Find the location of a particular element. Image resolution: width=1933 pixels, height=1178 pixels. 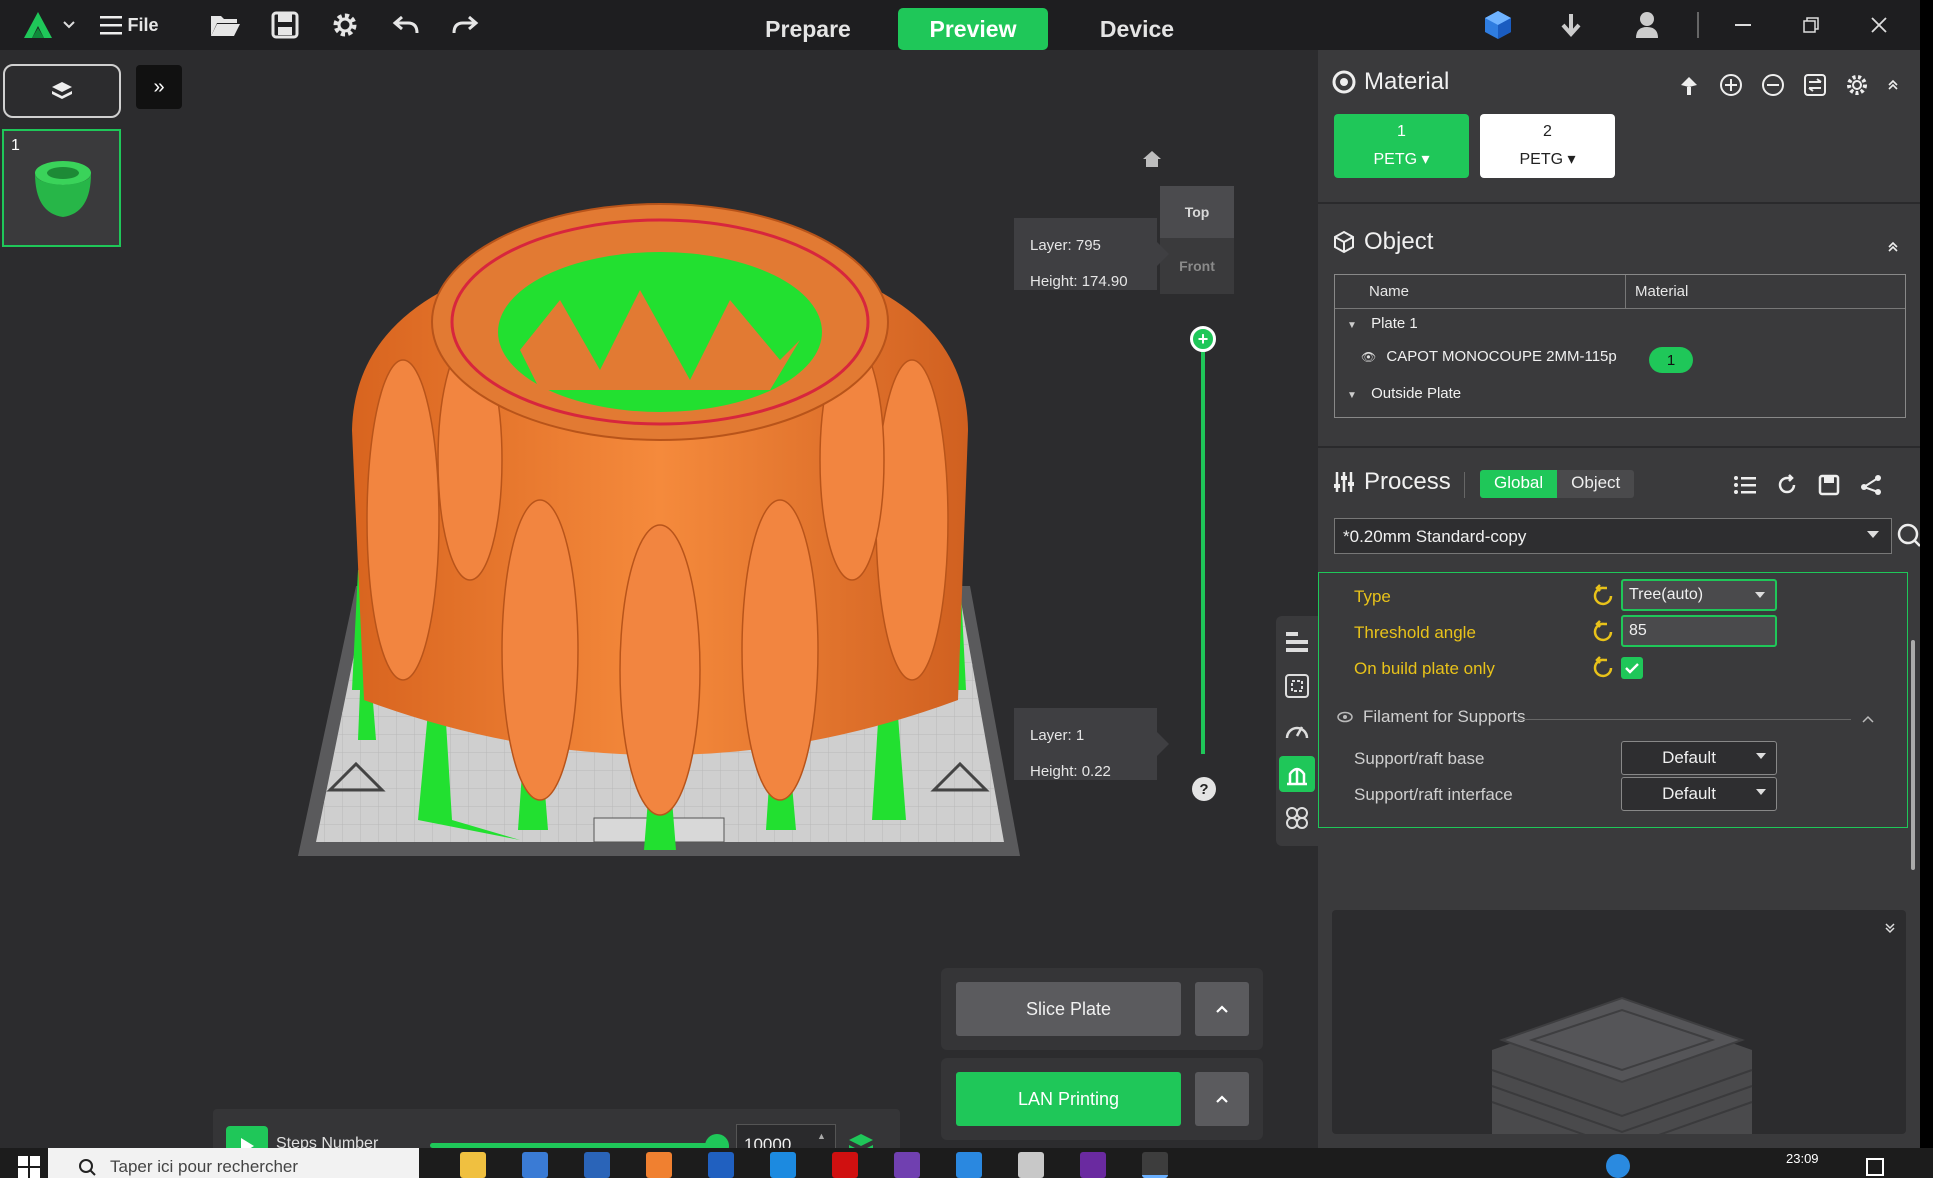

undo-button is located at coordinates (406, 25).